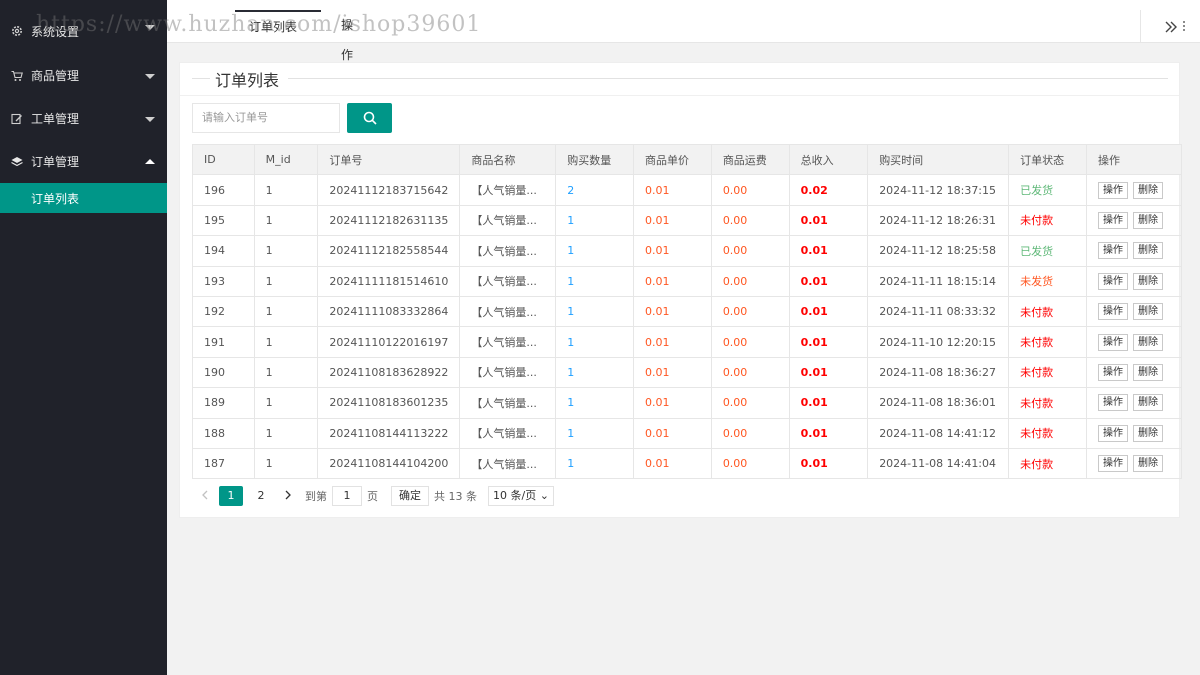 Image resolution: width=1200 pixels, height=675 pixels. What do you see at coordinates (223, 463) in the screenshot?
I see `cell-id: 187` at bounding box center [223, 463].